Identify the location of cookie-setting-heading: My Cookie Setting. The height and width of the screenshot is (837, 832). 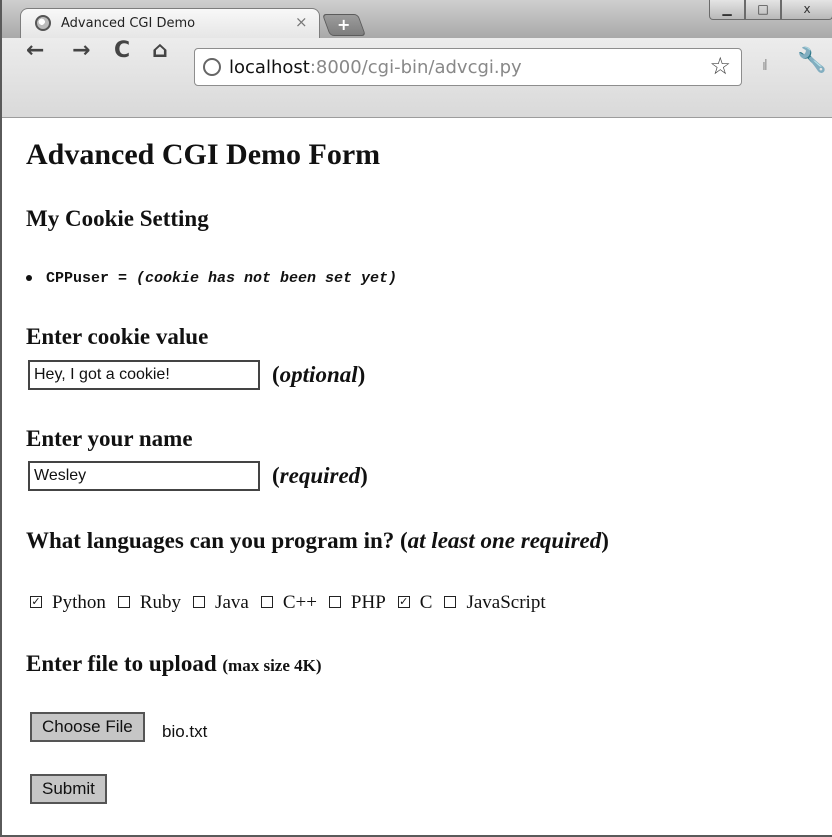
(117, 218).